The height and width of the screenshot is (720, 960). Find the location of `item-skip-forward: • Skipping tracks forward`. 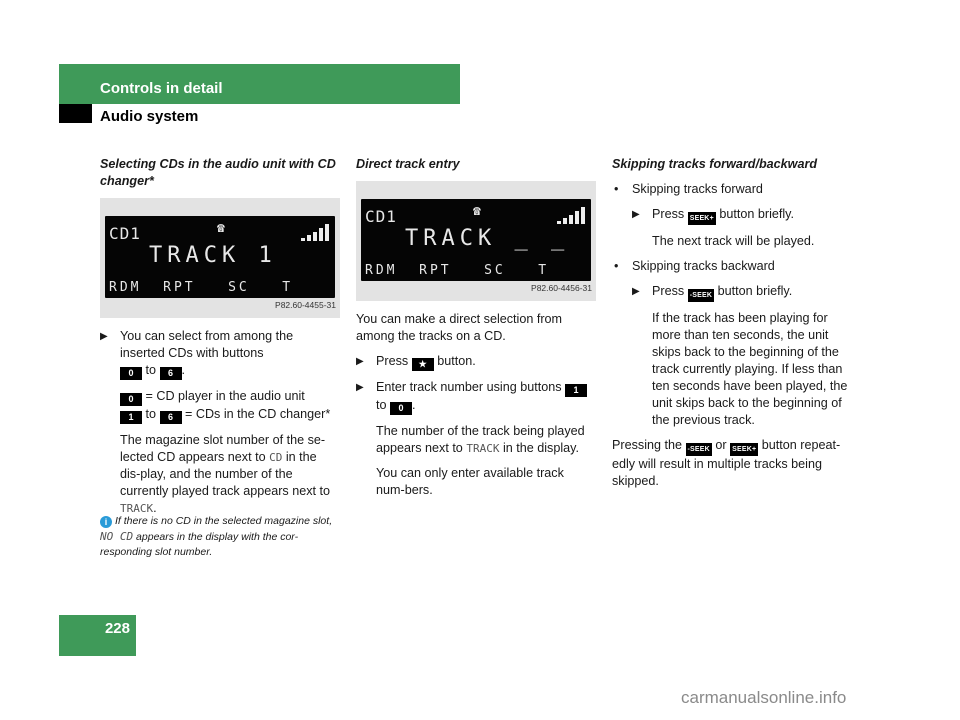

item-skip-forward: • Skipping tracks forward is located at coordinates (688, 189).